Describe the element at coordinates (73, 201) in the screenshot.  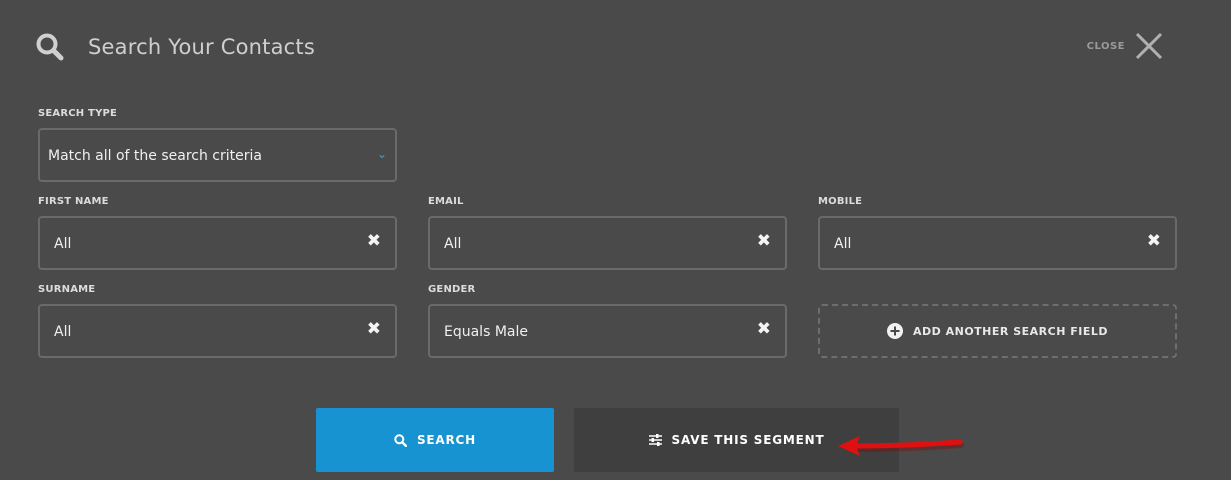
I see `first-name-label: FIRST NAME` at that location.